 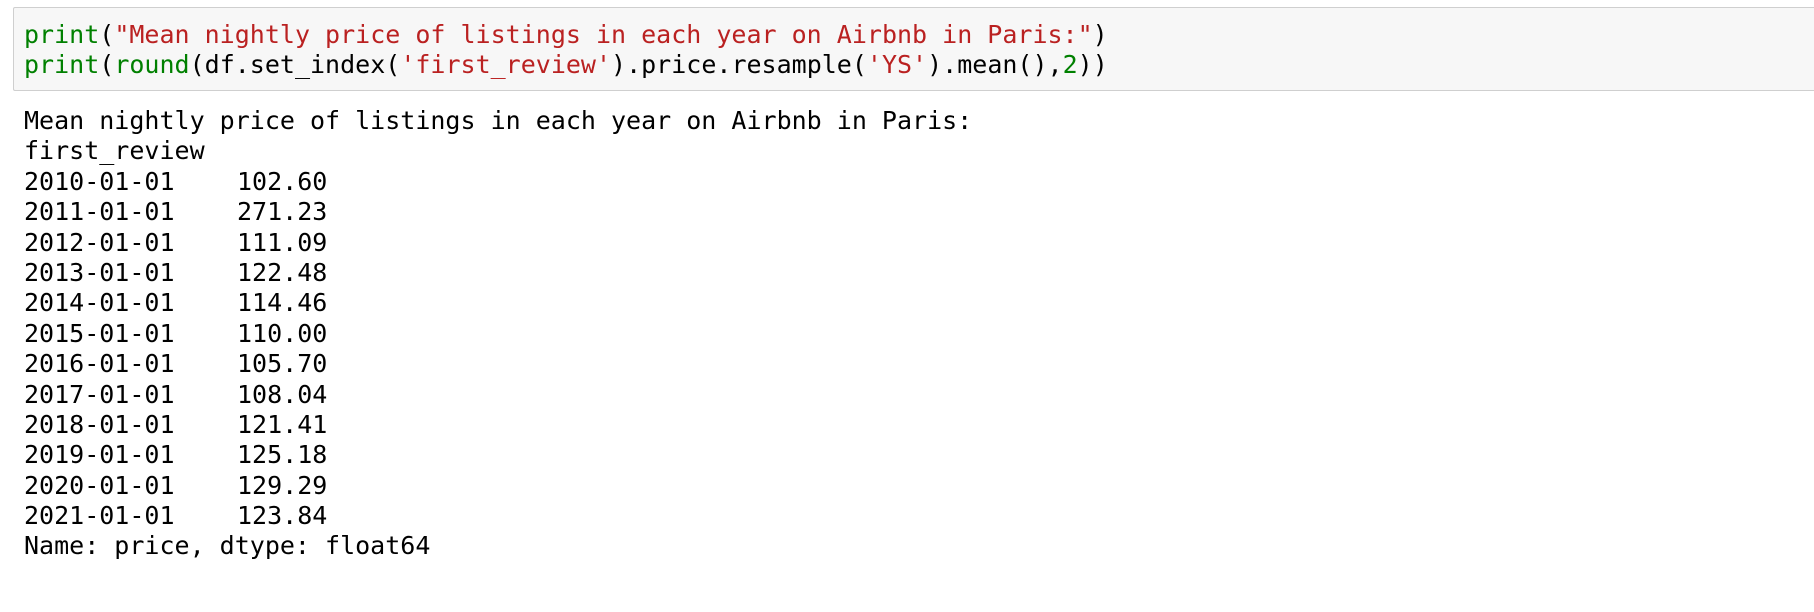 What do you see at coordinates (99, 181) in the screenshot?
I see `series-index-value: 2010-01-01` at bounding box center [99, 181].